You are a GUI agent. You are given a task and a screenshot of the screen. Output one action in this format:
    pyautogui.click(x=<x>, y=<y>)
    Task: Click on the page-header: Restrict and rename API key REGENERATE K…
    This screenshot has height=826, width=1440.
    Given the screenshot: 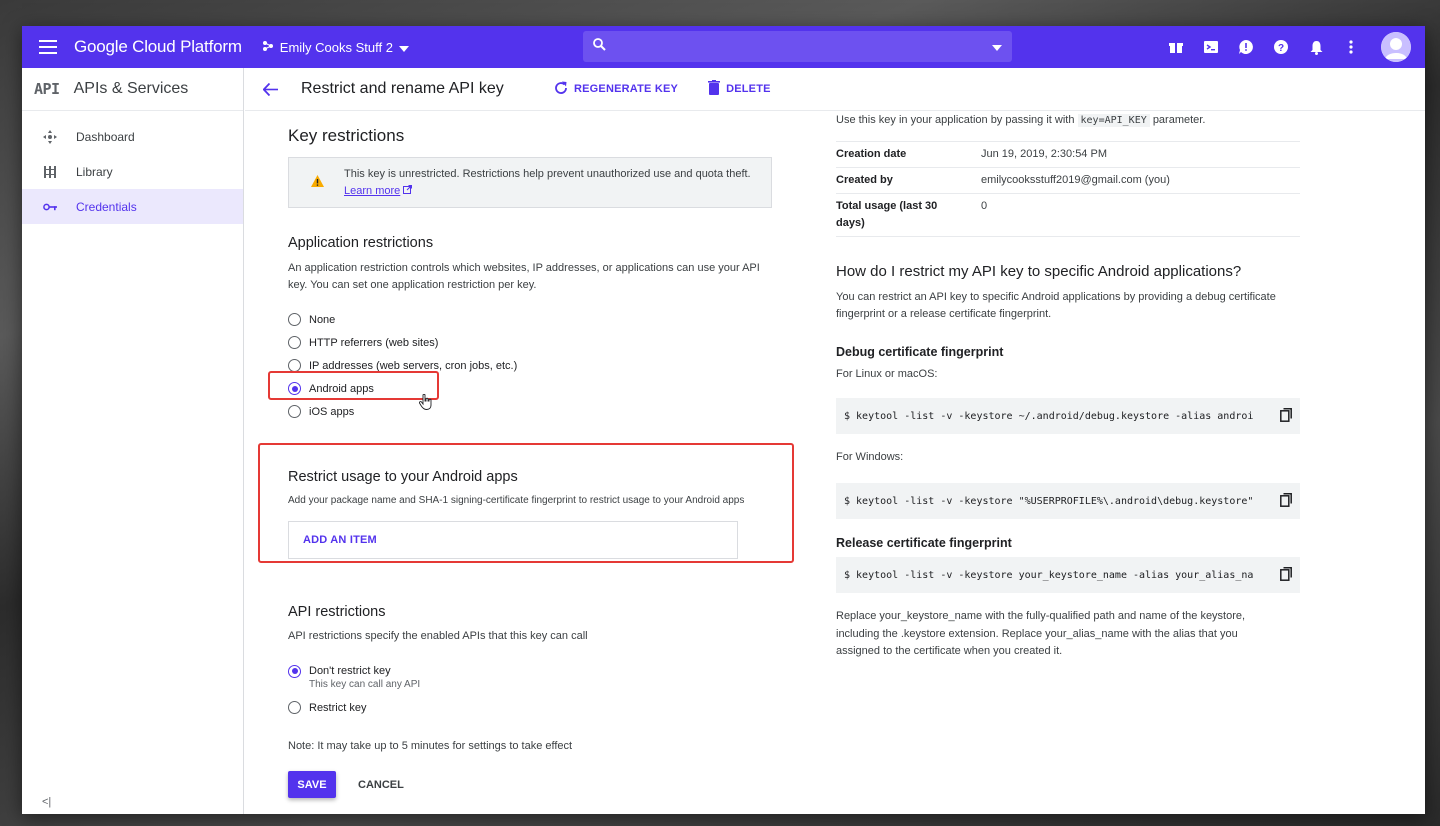 What is the action you would take?
    pyautogui.click(x=835, y=89)
    